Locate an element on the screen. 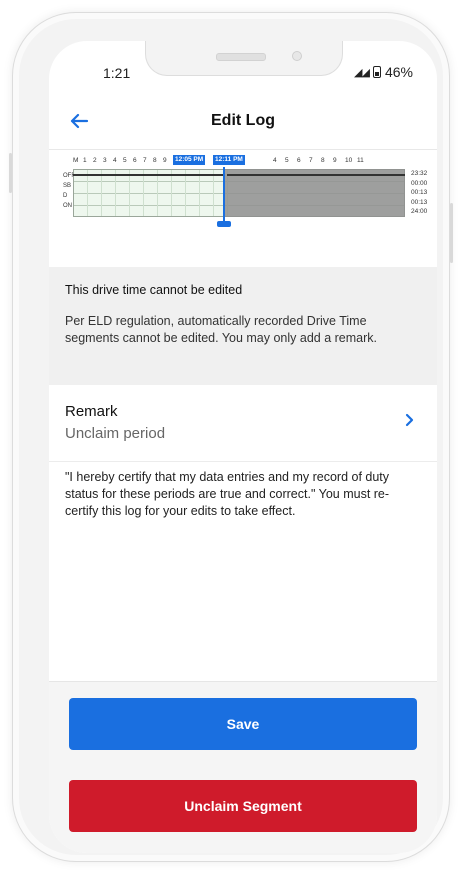 Image resolution: width=460 pixels, height=872 pixels. signal-icon: ◢◢ is located at coordinates (362, 72).